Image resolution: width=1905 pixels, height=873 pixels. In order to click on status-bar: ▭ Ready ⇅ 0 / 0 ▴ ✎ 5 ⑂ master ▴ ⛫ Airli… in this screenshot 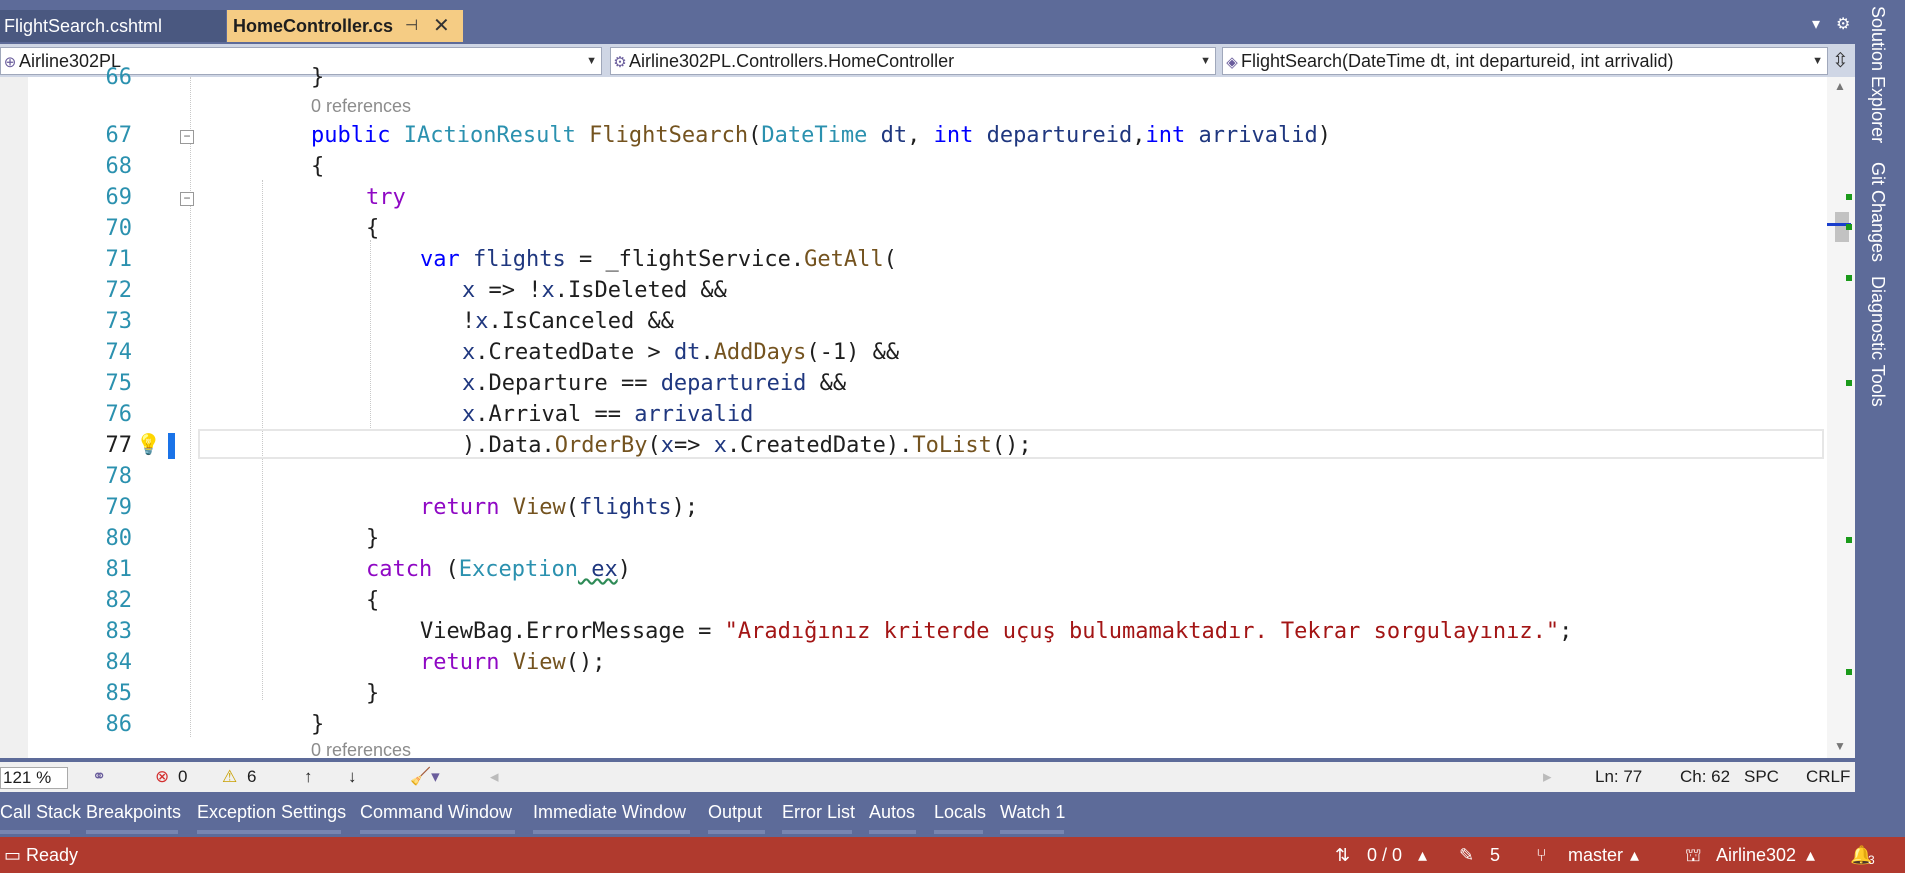, I will do `click(952, 855)`.